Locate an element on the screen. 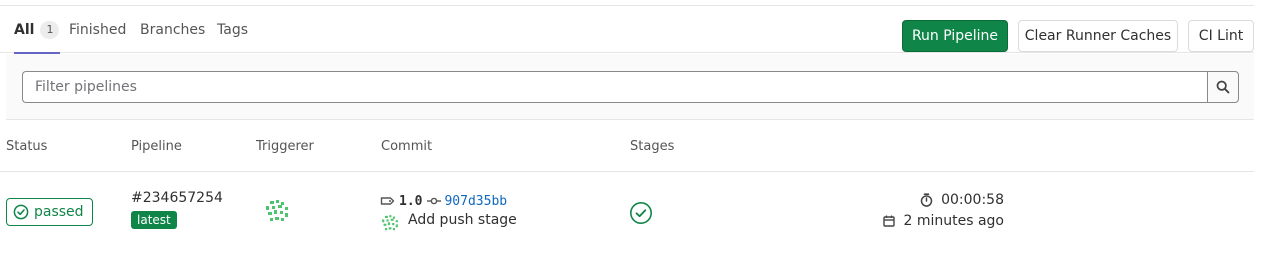 This screenshot has height=272, width=1274. tab-all-count: 1 is located at coordinates (50, 29).